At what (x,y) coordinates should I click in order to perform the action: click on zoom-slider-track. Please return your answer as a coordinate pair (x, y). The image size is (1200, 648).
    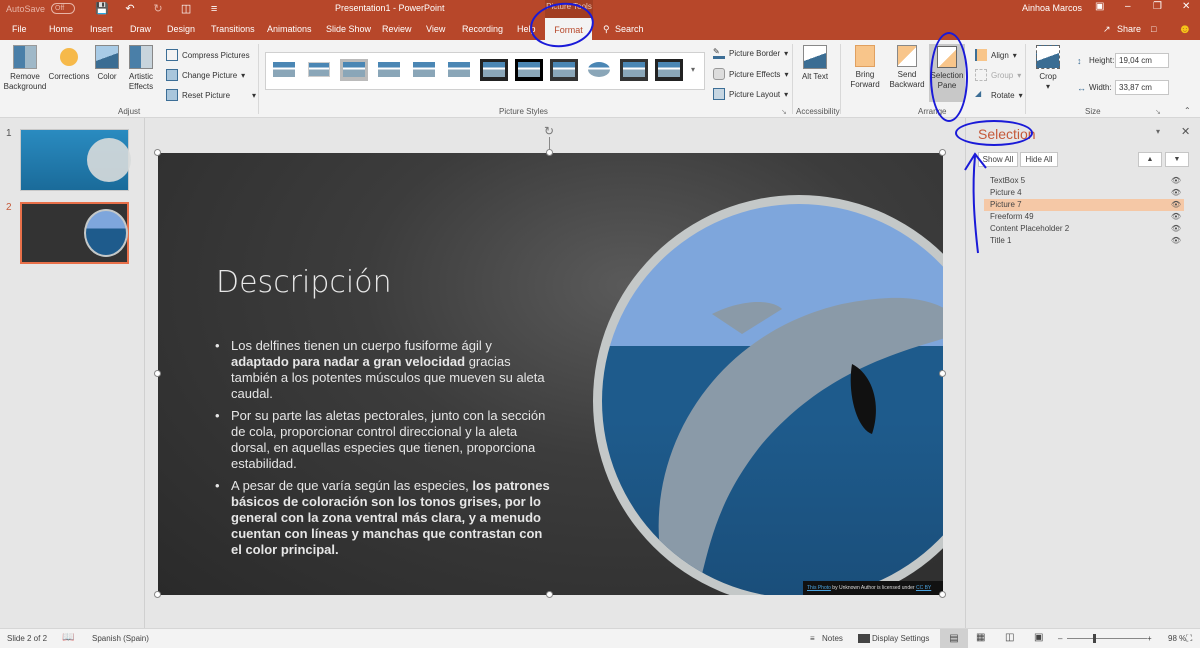
    Looking at the image, I should click on (1107, 638).